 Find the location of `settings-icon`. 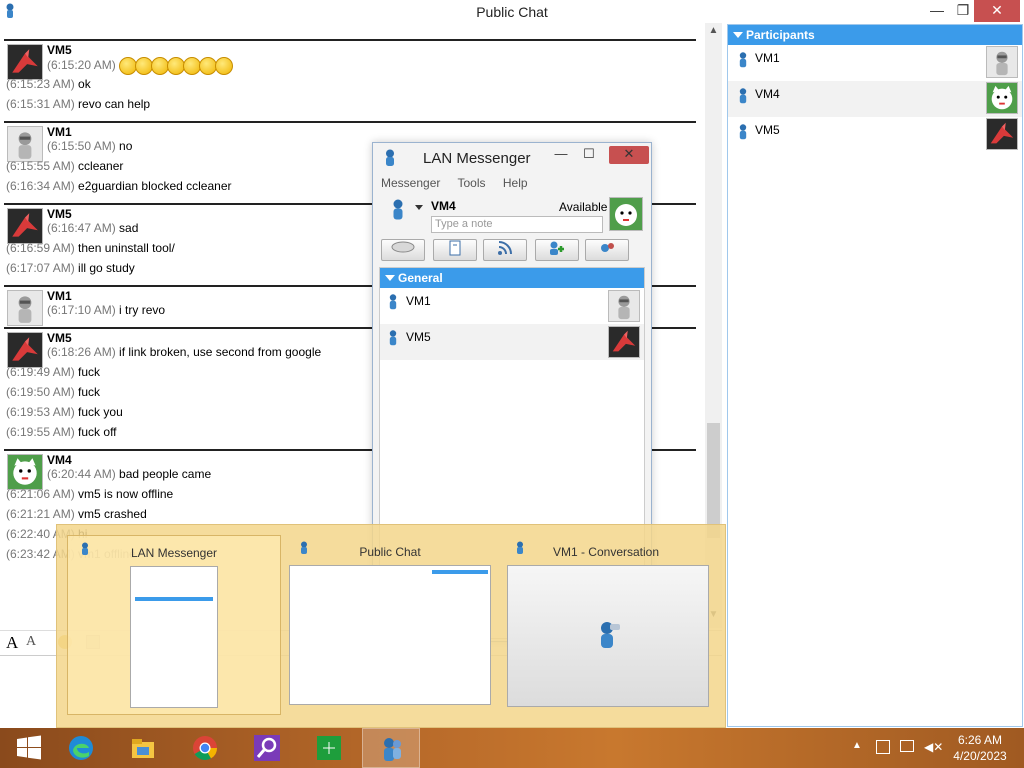

settings-icon is located at coordinates (607, 251).